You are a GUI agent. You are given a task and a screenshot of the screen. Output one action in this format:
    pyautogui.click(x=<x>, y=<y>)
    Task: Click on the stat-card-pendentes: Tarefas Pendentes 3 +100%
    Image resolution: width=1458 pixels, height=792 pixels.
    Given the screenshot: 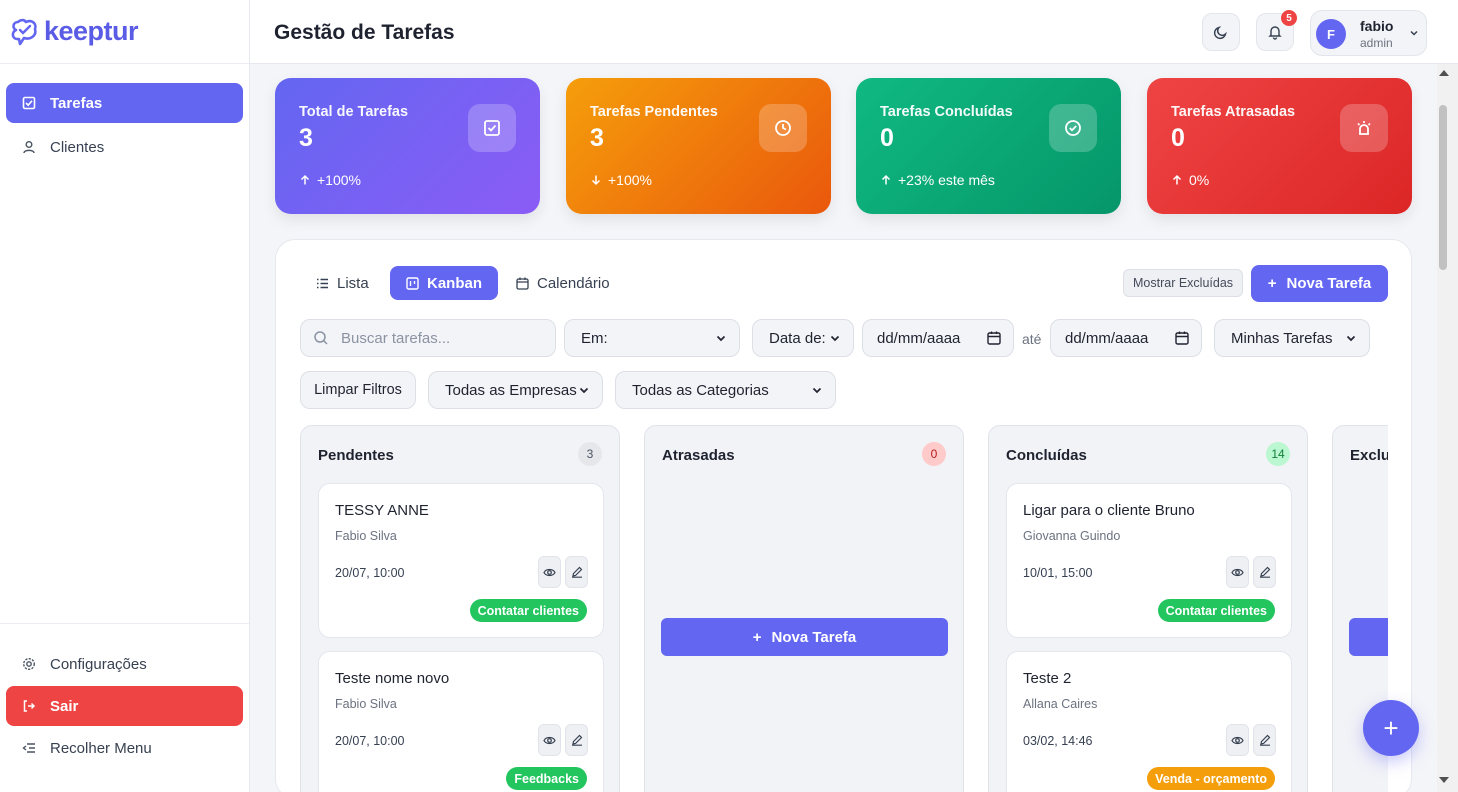 What is the action you would take?
    pyautogui.click(x=698, y=146)
    